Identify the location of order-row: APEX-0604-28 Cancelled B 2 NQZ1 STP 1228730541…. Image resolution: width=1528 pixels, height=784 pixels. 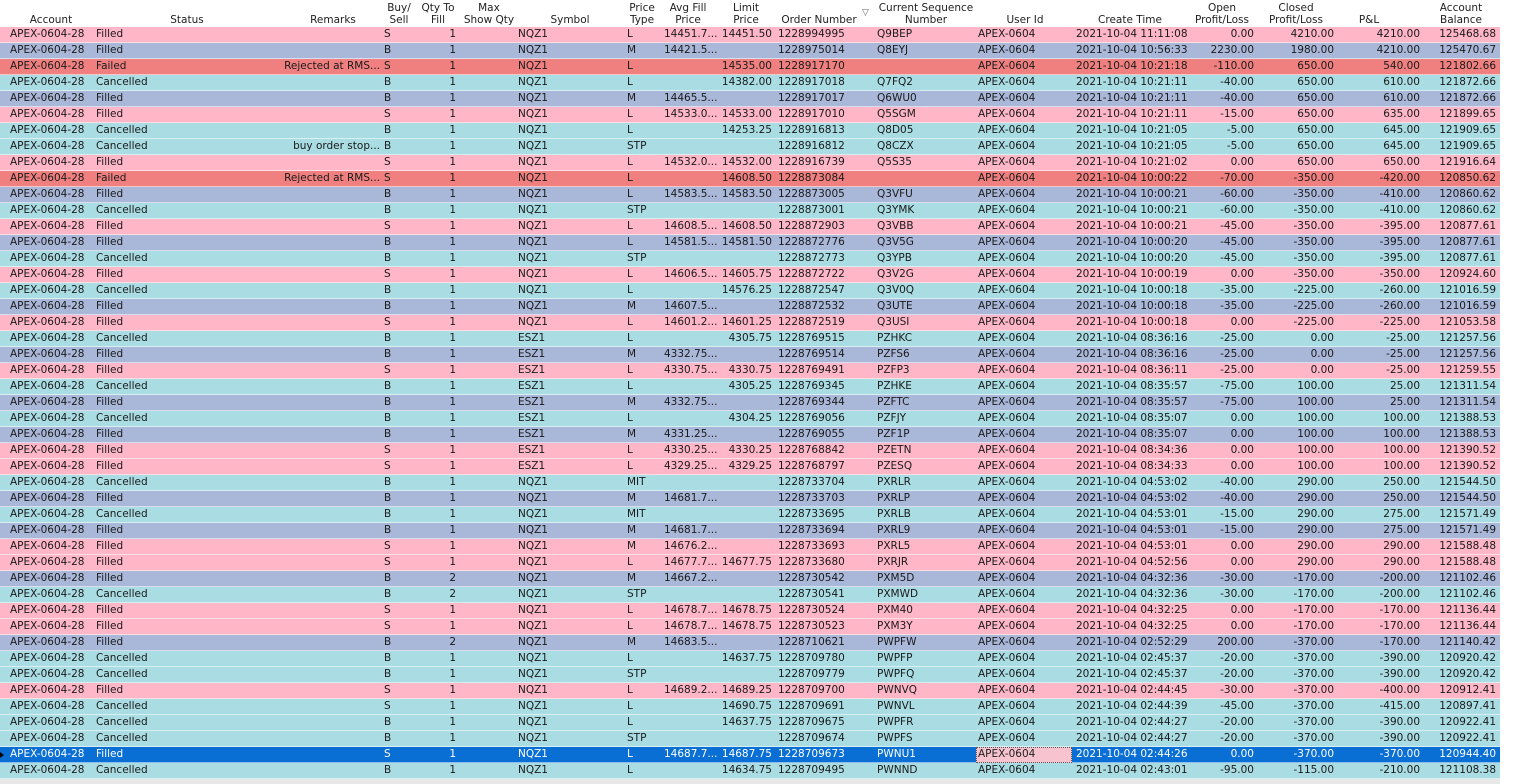
(750, 595).